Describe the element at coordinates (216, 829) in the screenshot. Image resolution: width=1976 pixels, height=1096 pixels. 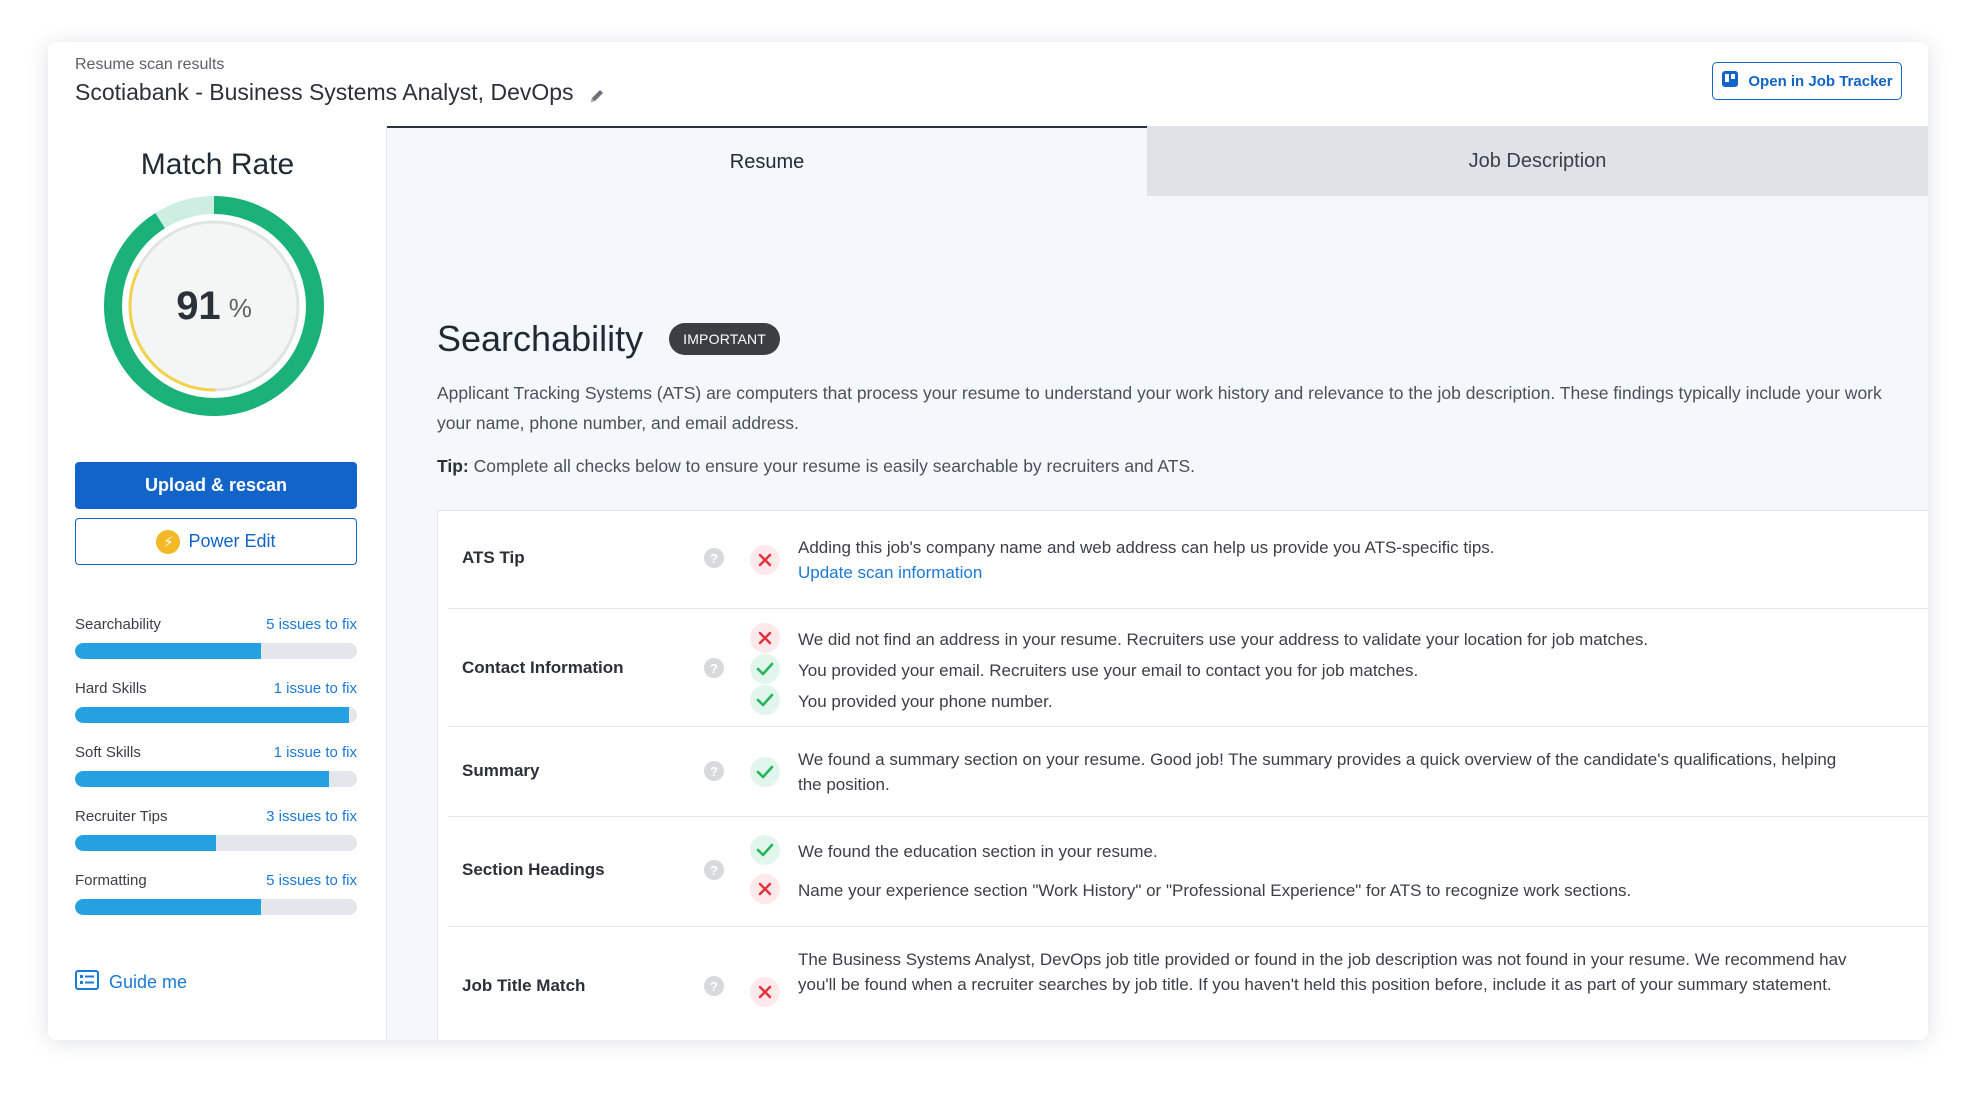
I see `category-recruiter-tips: Recruiter Tips 3 issues to fix` at that location.